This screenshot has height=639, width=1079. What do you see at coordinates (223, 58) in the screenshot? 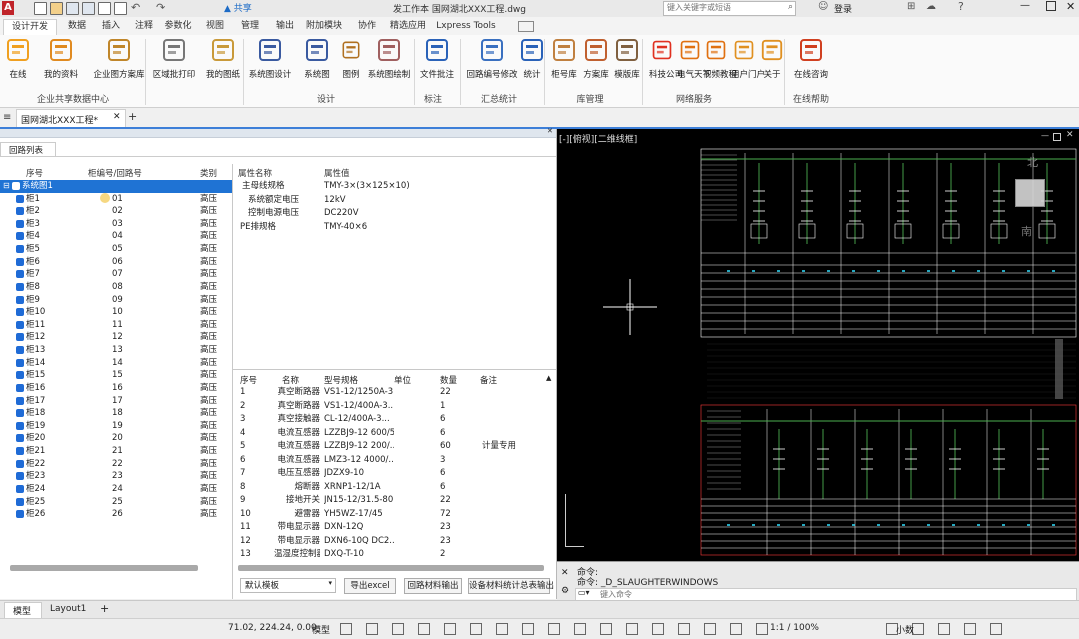
I see `ribbon-button: 我的图纸` at bounding box center [223, 58].